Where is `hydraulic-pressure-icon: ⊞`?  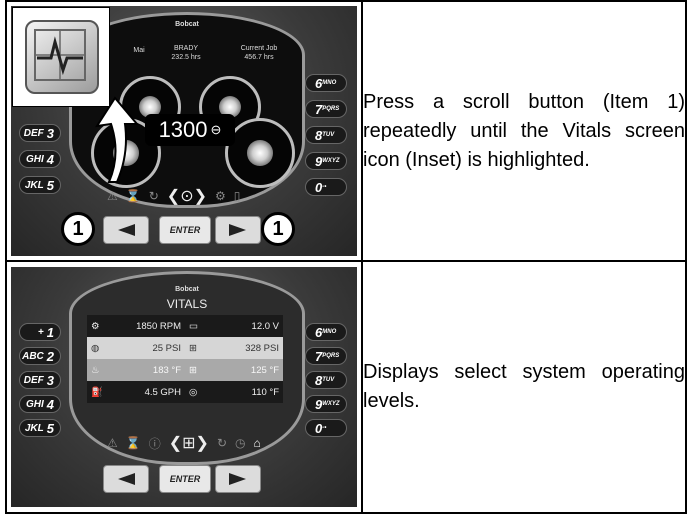 hydraulic-pressure-icon: ⊞ is located at coordinates (196, 348).